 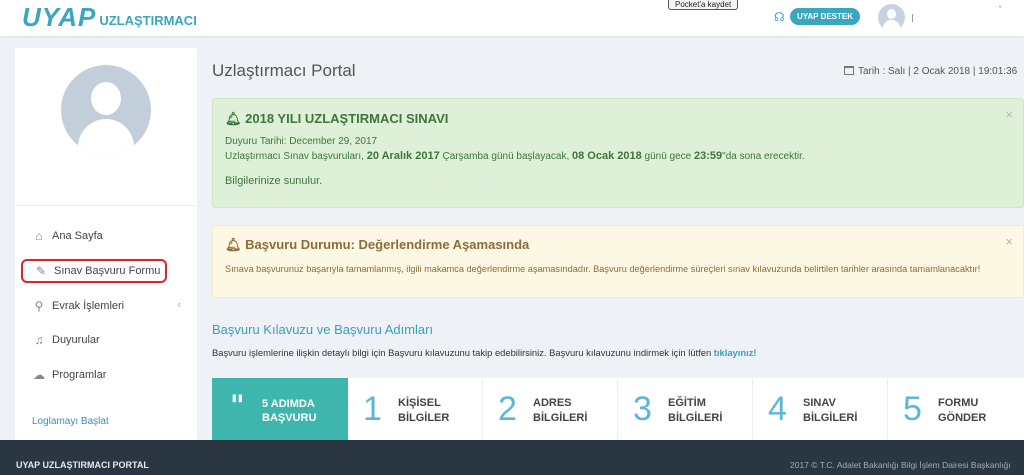 What do you see at coordinates (148, 20) in the screenshot?
I see `logo-sub-text: UZLAŞTIRMACI` at bounding box center [148, 20].